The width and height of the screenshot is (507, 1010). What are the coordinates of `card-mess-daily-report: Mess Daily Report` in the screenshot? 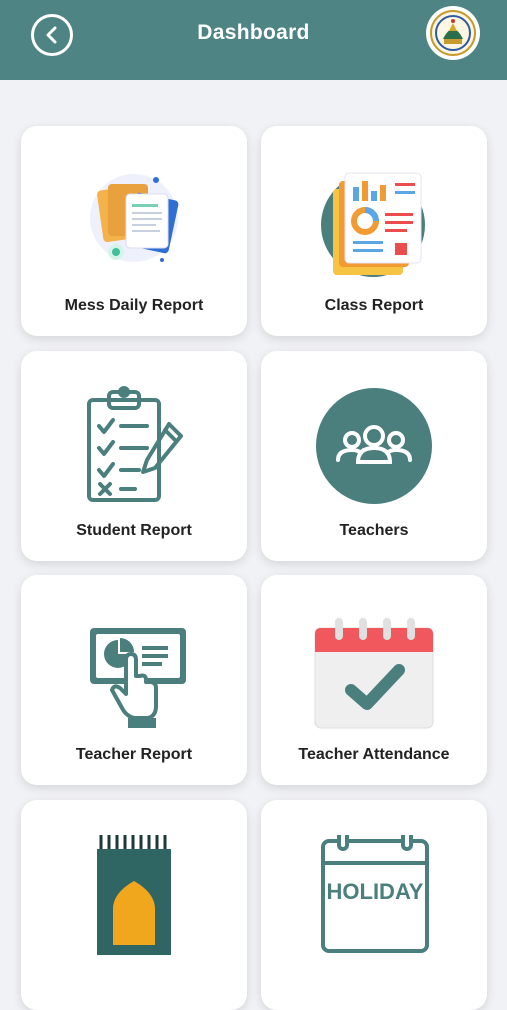 It's located at (134, 231).